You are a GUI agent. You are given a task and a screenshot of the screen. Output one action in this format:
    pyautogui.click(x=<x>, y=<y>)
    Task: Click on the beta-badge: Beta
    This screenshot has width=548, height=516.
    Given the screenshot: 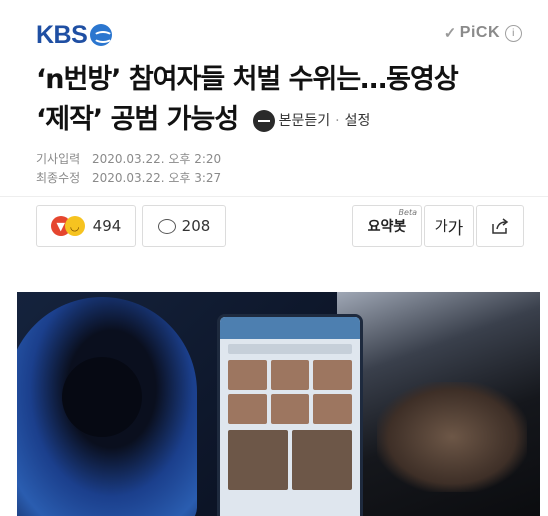 What is the action you would take?
    pyautogui.click(x=407, y=212)
    